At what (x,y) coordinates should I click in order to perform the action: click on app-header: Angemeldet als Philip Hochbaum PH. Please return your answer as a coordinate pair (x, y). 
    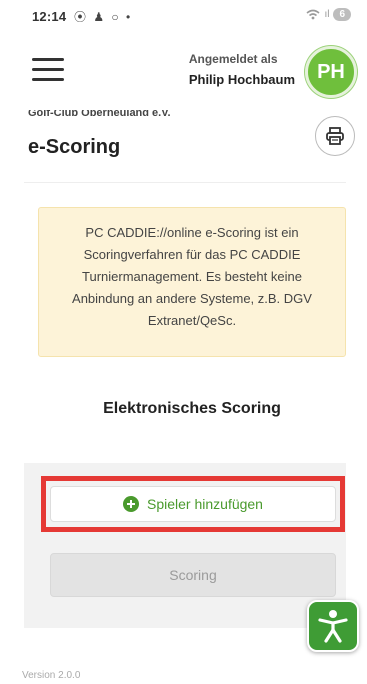
    Looking at the image, I should click on (183, 72).